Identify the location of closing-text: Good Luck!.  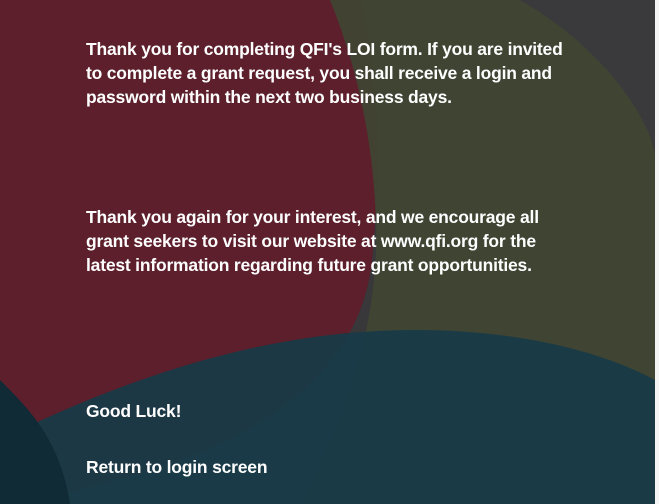
(134, 411).